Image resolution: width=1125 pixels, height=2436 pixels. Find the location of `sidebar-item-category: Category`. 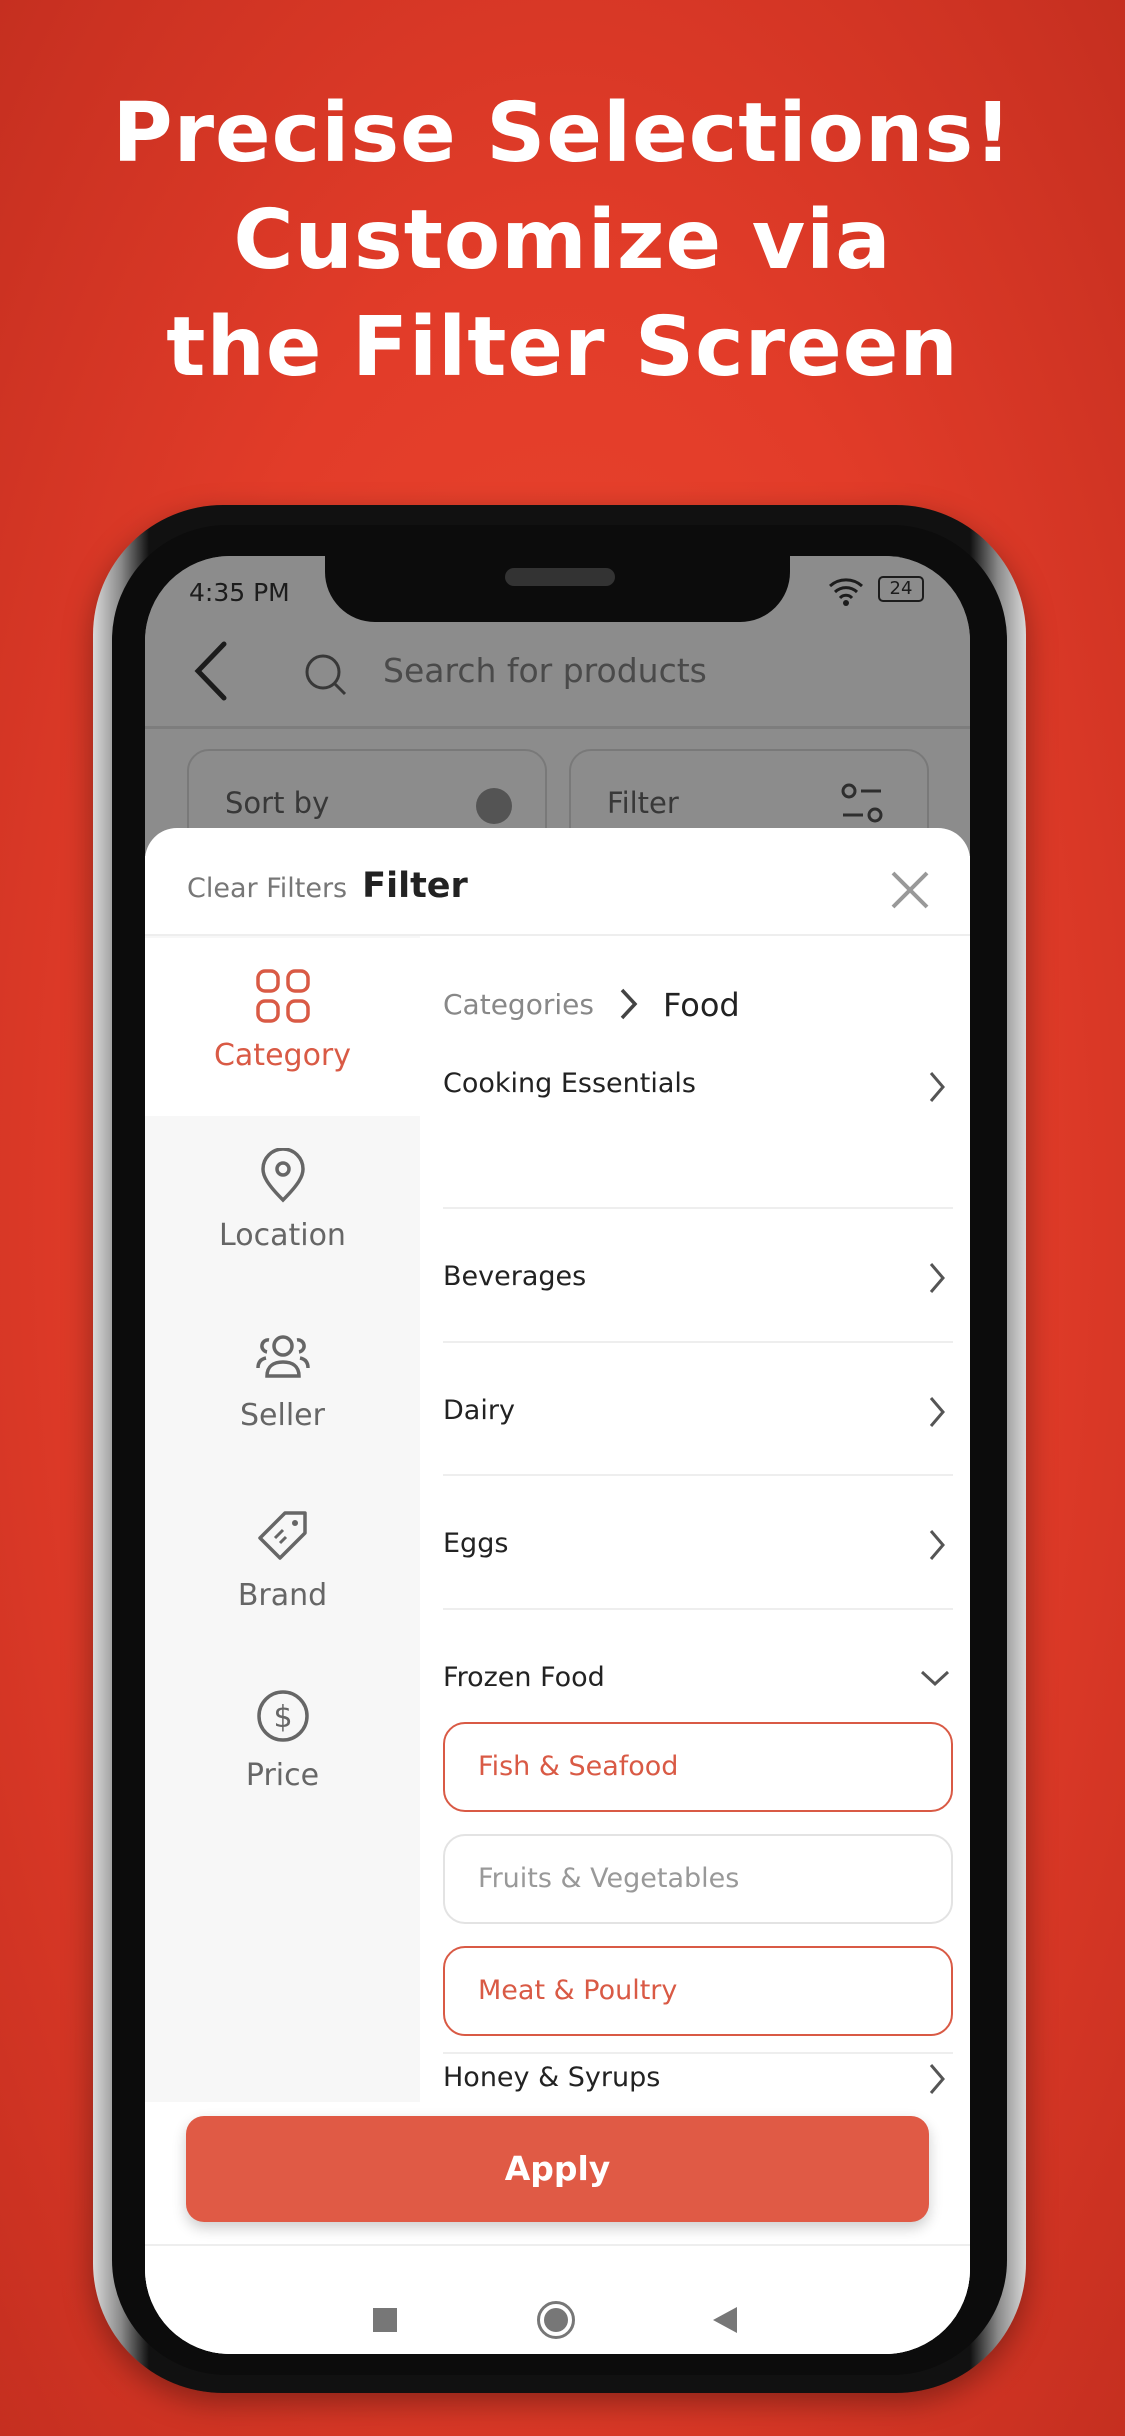

sidebar-item-category: Category is located at coordinates (282, 1027).